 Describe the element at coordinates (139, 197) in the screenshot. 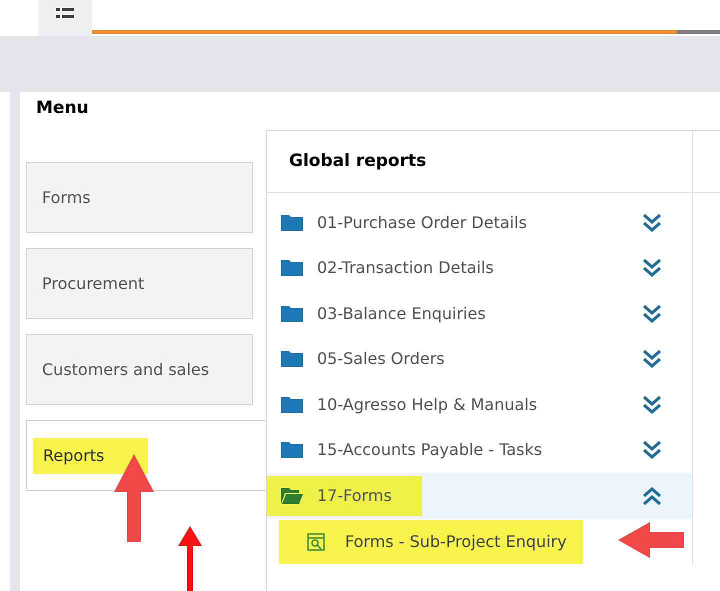

I see `menu-item: Forms` at that location.